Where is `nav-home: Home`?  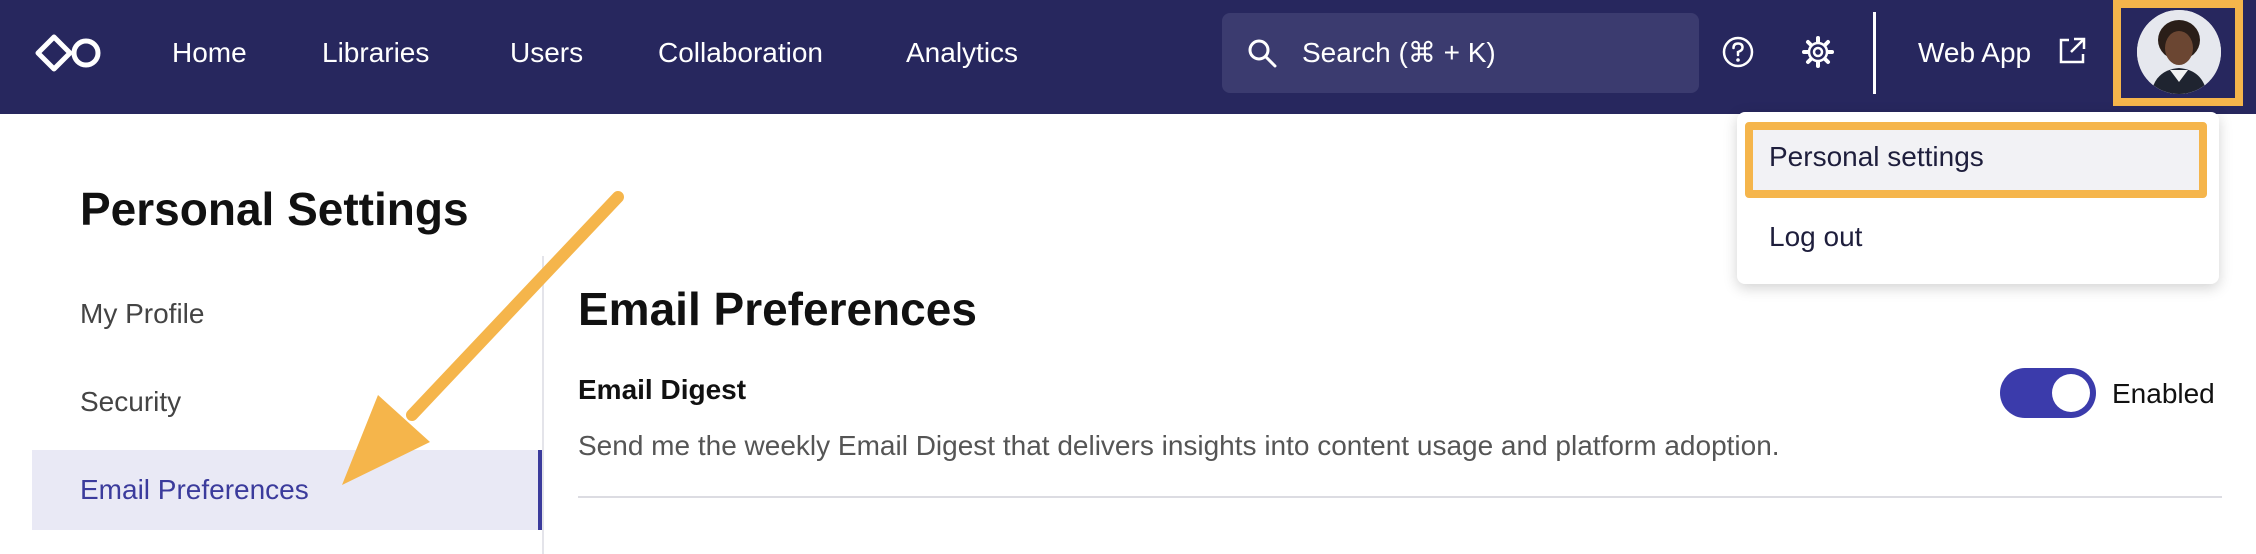 nav-home: Home is located at coordinates (209, 53).